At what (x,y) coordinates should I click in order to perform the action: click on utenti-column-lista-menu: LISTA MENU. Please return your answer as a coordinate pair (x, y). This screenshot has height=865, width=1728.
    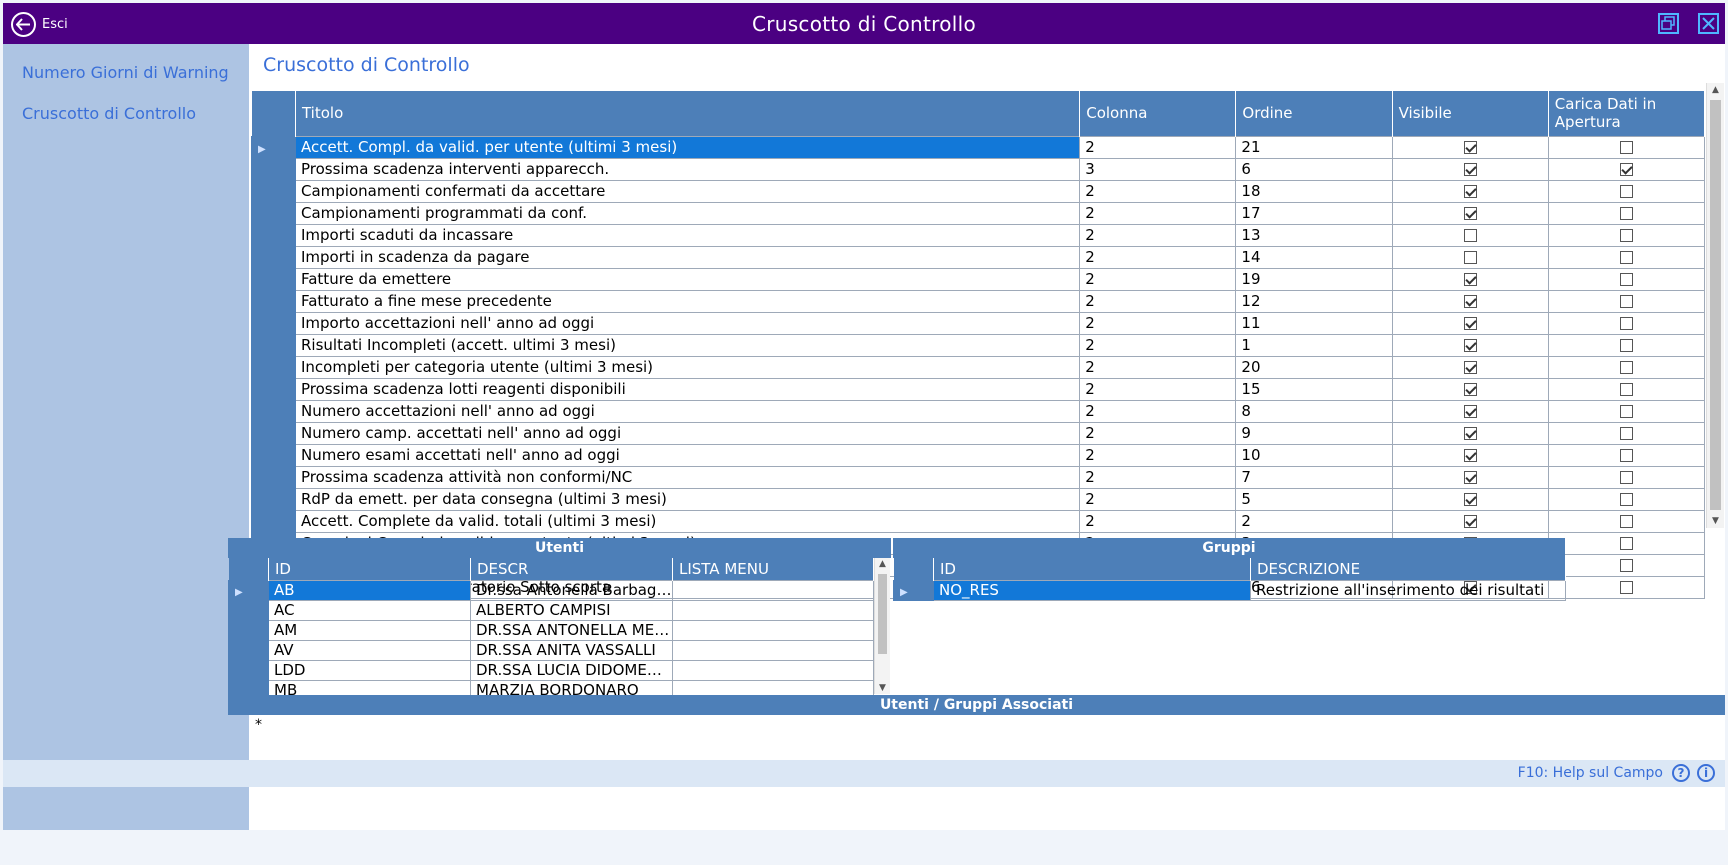
    Looking at the image, I should click on (773, 569).